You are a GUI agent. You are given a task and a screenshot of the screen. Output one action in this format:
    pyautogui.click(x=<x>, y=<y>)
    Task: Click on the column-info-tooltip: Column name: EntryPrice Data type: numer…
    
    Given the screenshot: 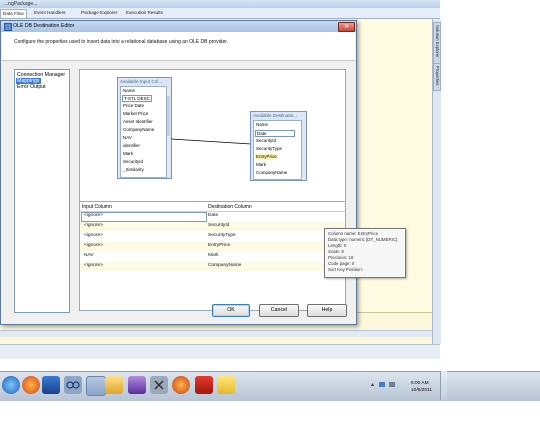 What is the action you would take?
    pyautogui.click(x=365, y=253)
    